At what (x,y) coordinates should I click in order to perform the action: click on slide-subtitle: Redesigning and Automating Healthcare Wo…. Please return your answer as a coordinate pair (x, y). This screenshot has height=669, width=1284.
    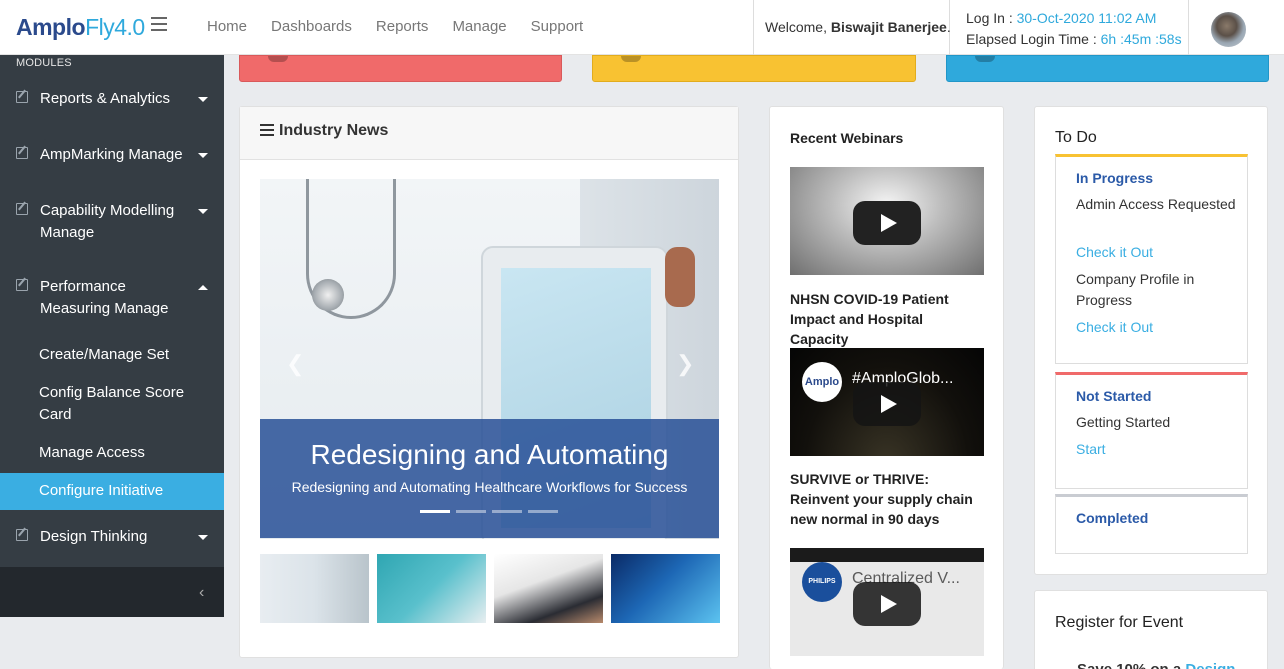
    Looking at the image, I should click on (489, 487).